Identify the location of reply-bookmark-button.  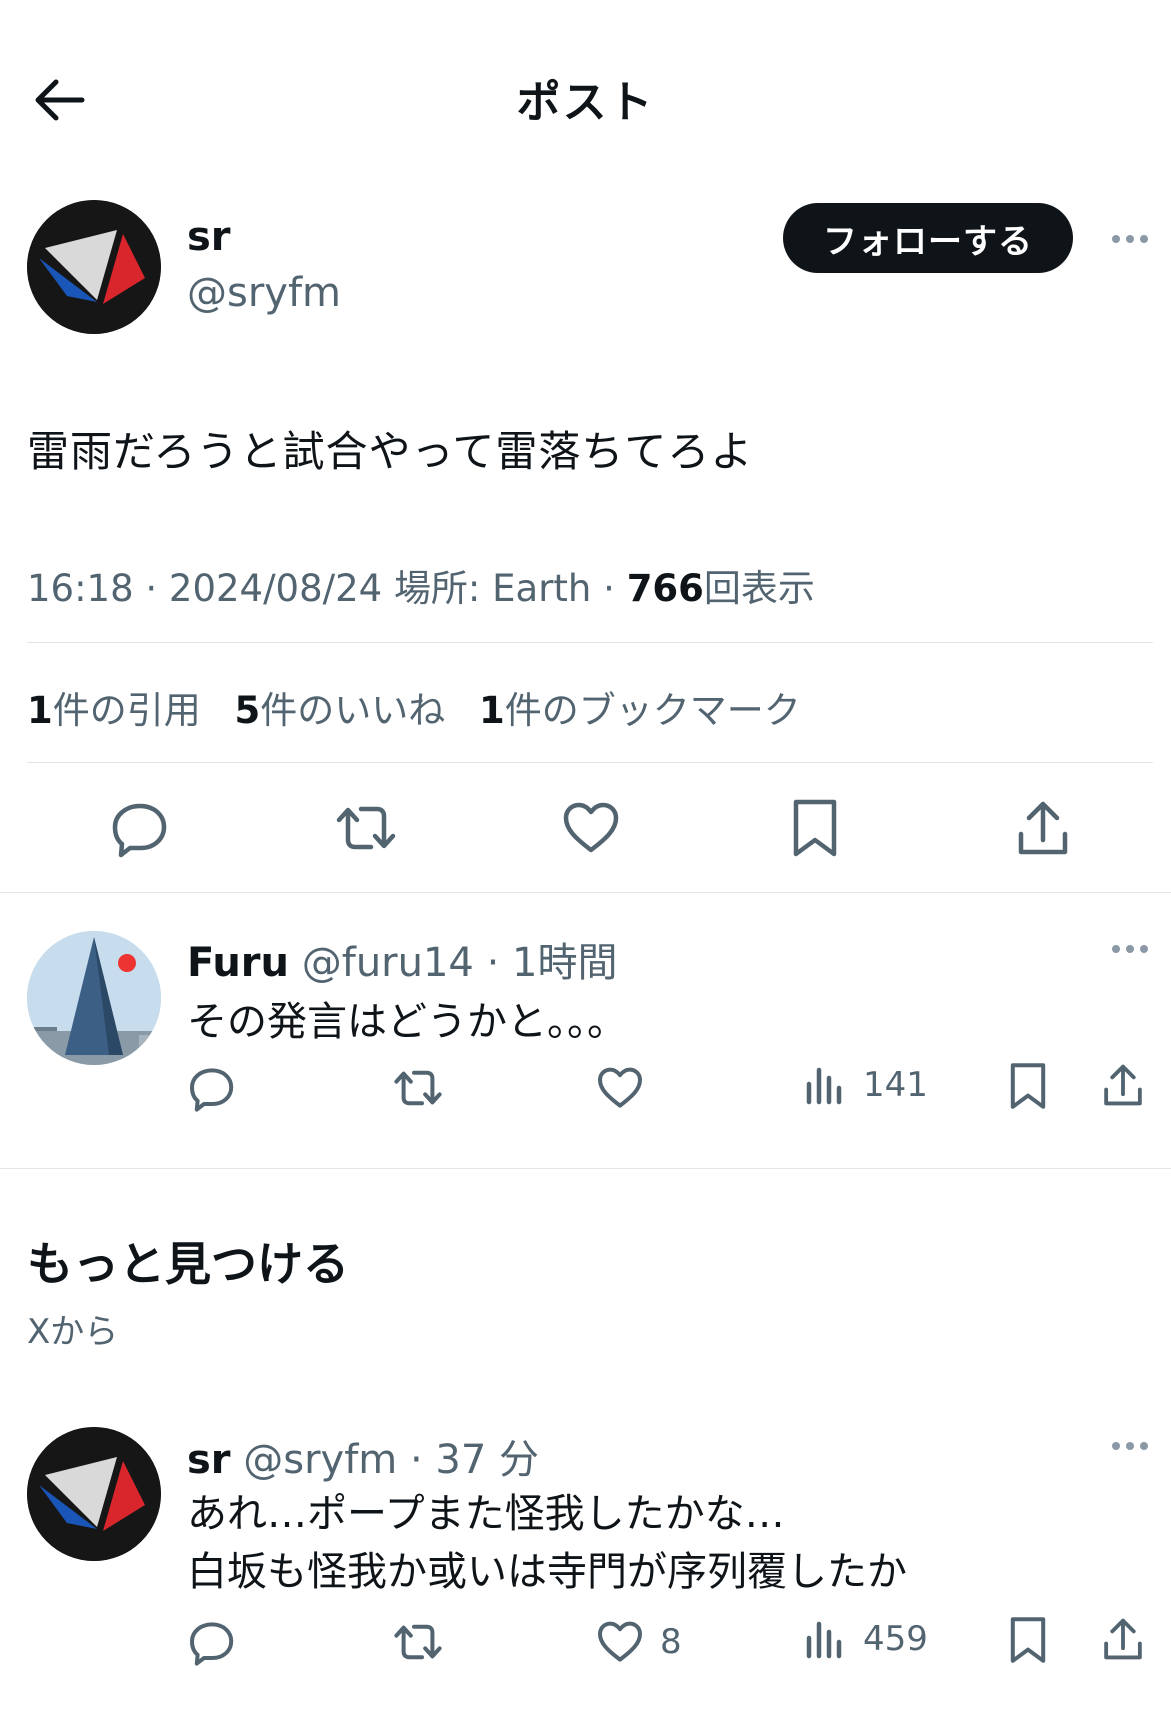
(1028, 1086).